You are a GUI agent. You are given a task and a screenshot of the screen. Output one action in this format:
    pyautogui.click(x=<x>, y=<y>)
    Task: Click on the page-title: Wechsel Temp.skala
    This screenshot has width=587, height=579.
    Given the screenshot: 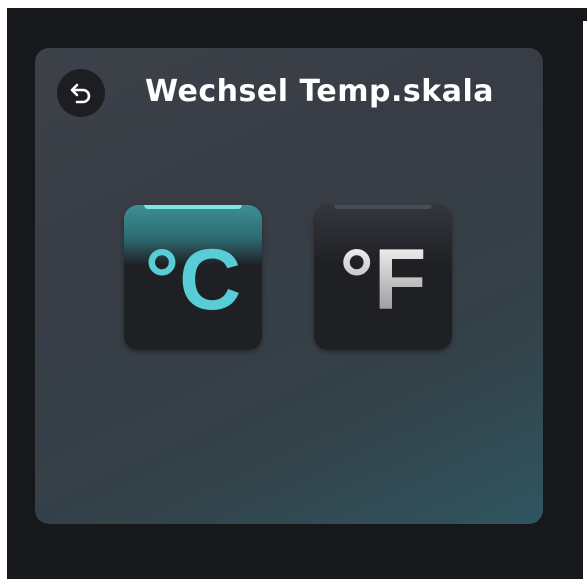 What is the action you would take?
    pyautogui.click(x=319, y=91)
    